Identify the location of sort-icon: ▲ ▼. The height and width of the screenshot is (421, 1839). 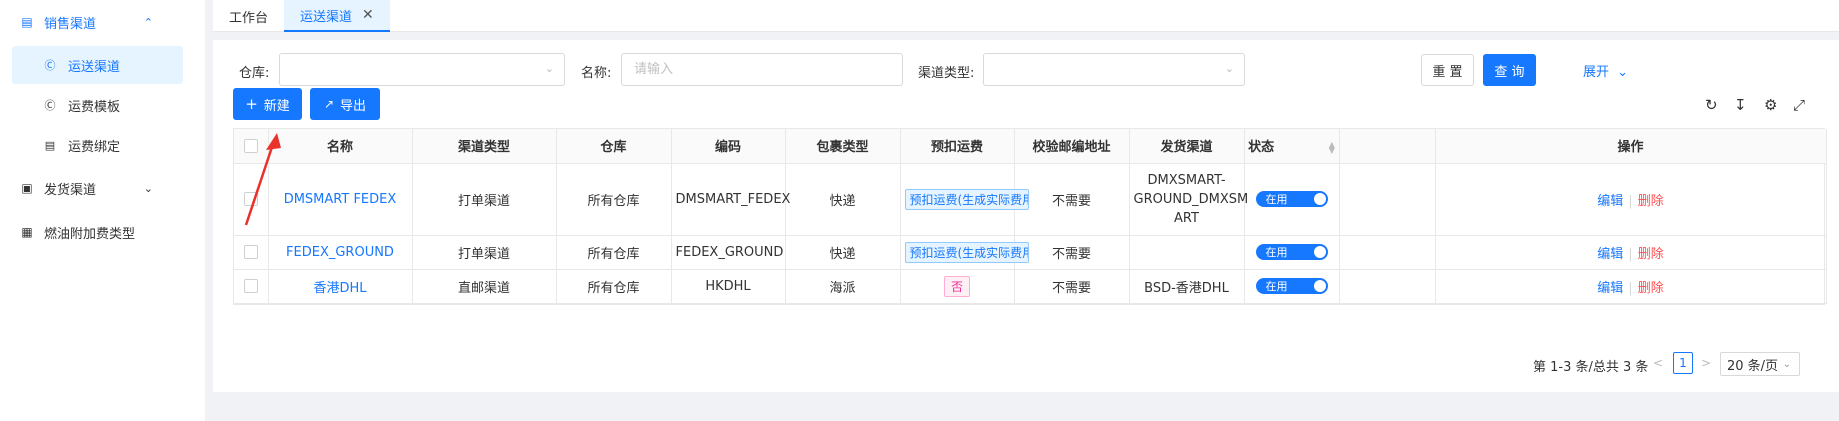
(1332, 147).